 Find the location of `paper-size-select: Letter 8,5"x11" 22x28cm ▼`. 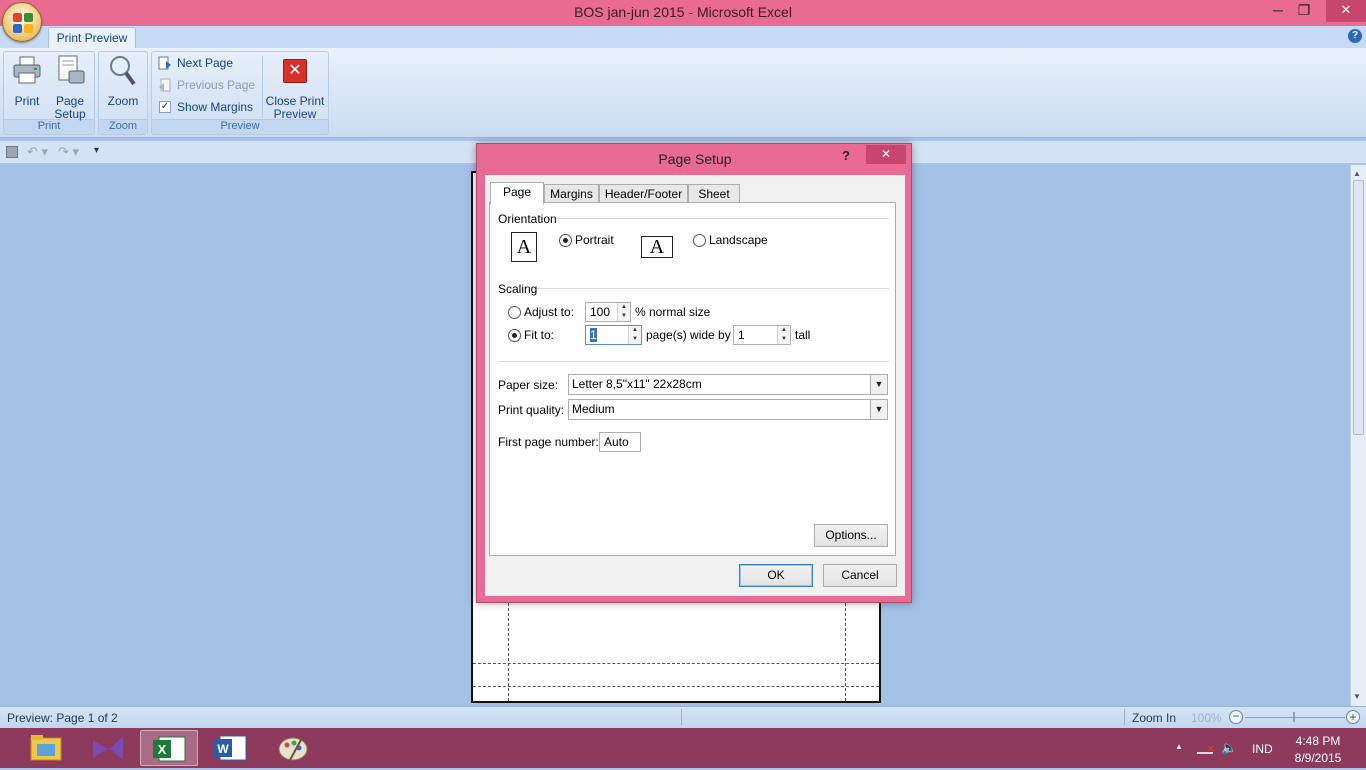

paper-size-select: Letter 8,5"x11" 22x28cm ▼ is located at coordinates (728, 384).